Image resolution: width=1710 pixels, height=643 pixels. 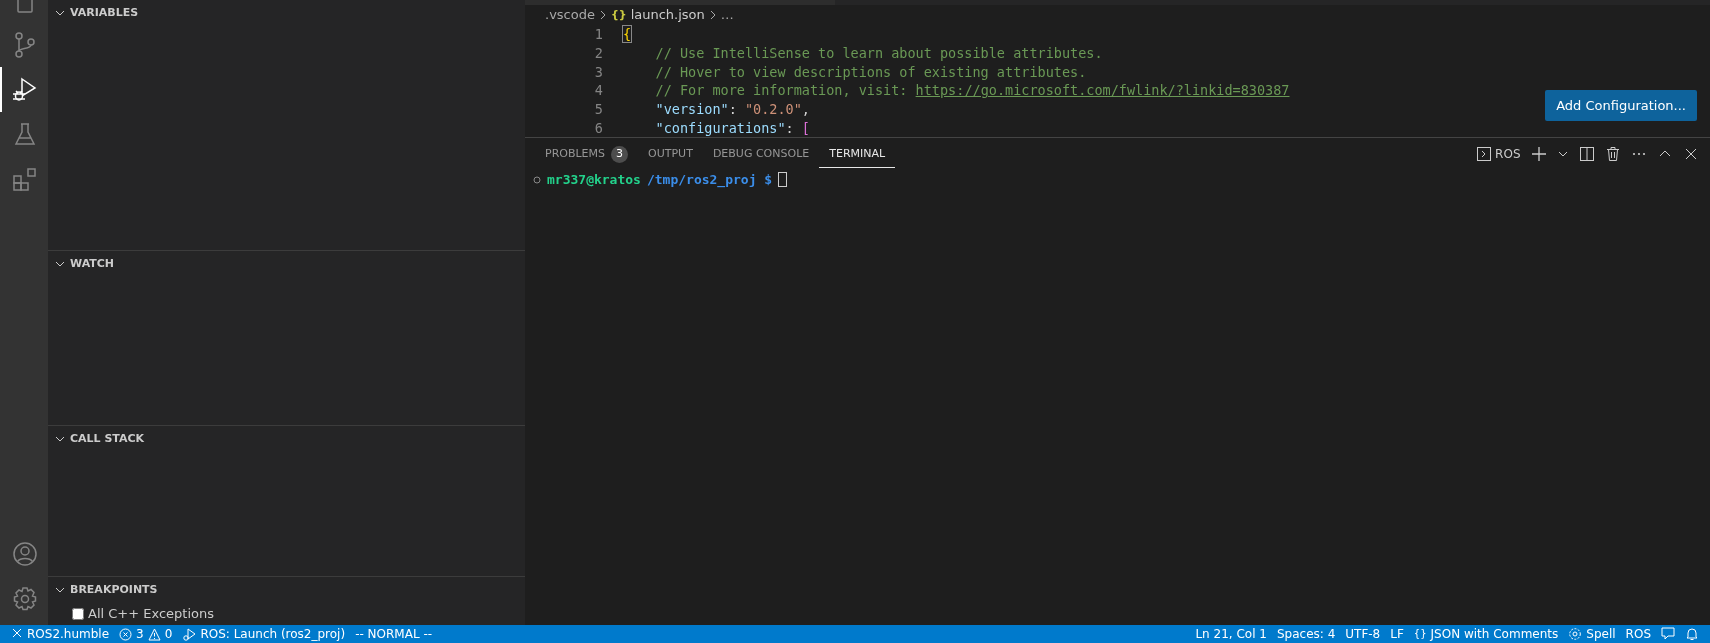 What do you see at coordinates (154, 634) in the screenshot?
I see `warning-icon` at bounding box center [154, 634].